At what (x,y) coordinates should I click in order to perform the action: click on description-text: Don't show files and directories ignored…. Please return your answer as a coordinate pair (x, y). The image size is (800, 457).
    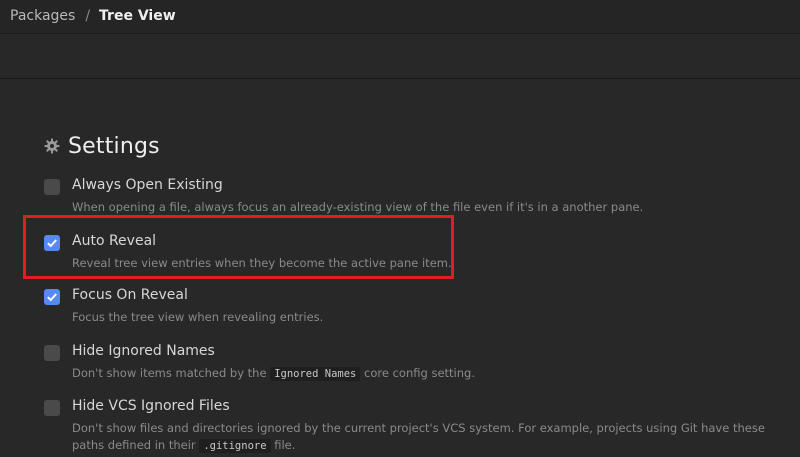
    Looking at the image, I should click on (418, 436).